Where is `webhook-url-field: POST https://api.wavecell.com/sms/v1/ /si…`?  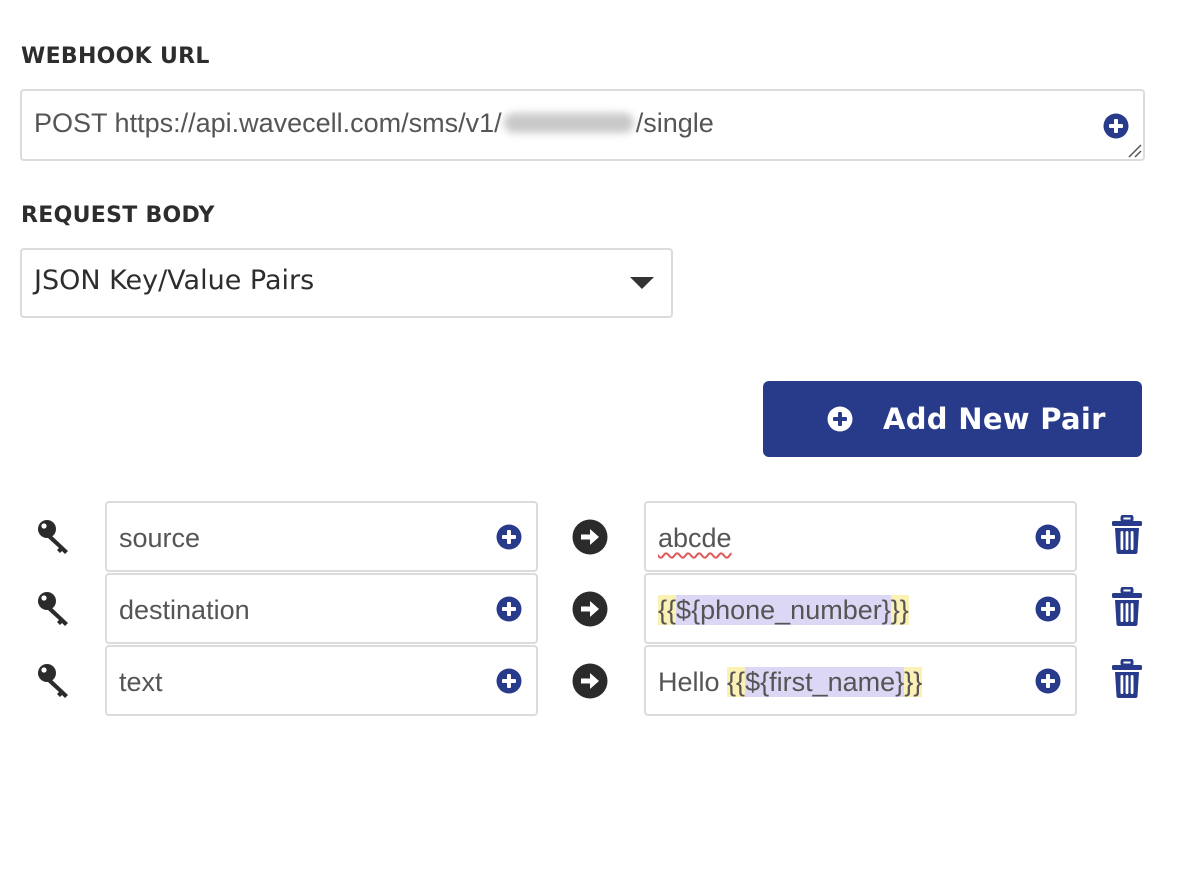 webhook-url-field: POST https://api.wavecell.com/sms/v1/ /si… is located at coordinates (582, 125).